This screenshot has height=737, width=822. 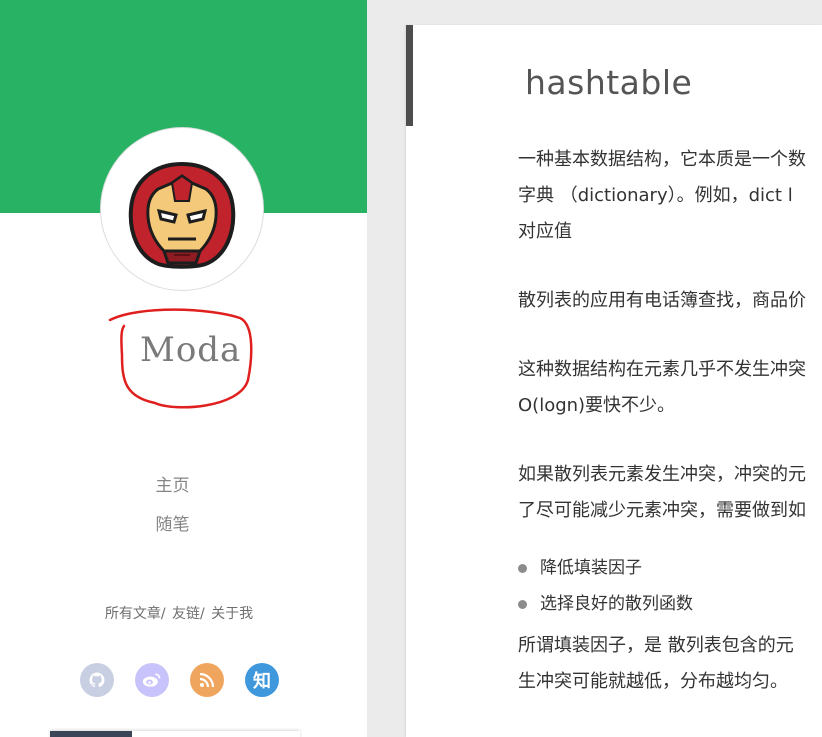 What do you see at coordinates (662, 369) in the screenshot?
I see `text-line: 这种数据结构在元素几乎不发生冲突` at bounding box center [662, 369].